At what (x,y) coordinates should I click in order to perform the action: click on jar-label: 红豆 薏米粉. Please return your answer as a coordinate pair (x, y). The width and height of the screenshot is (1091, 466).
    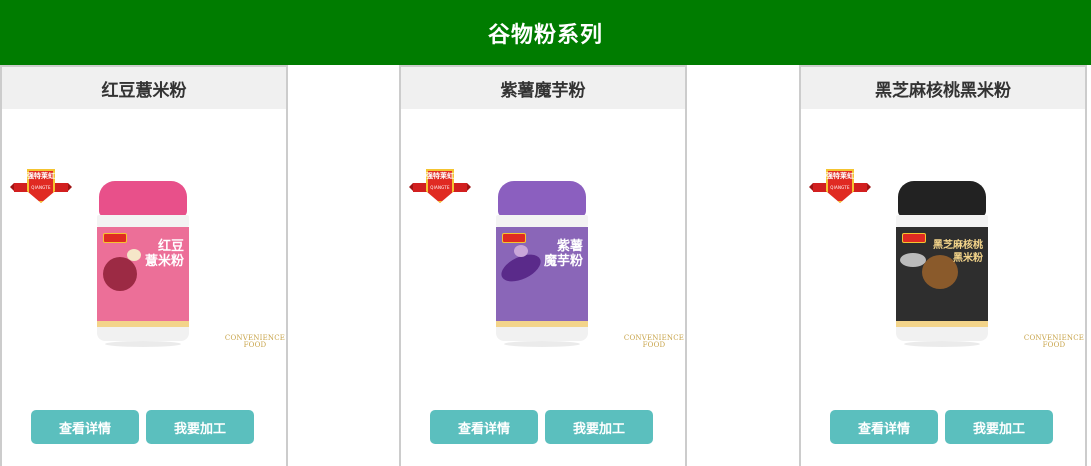
    Looking at the image, I should click on (143, 274).